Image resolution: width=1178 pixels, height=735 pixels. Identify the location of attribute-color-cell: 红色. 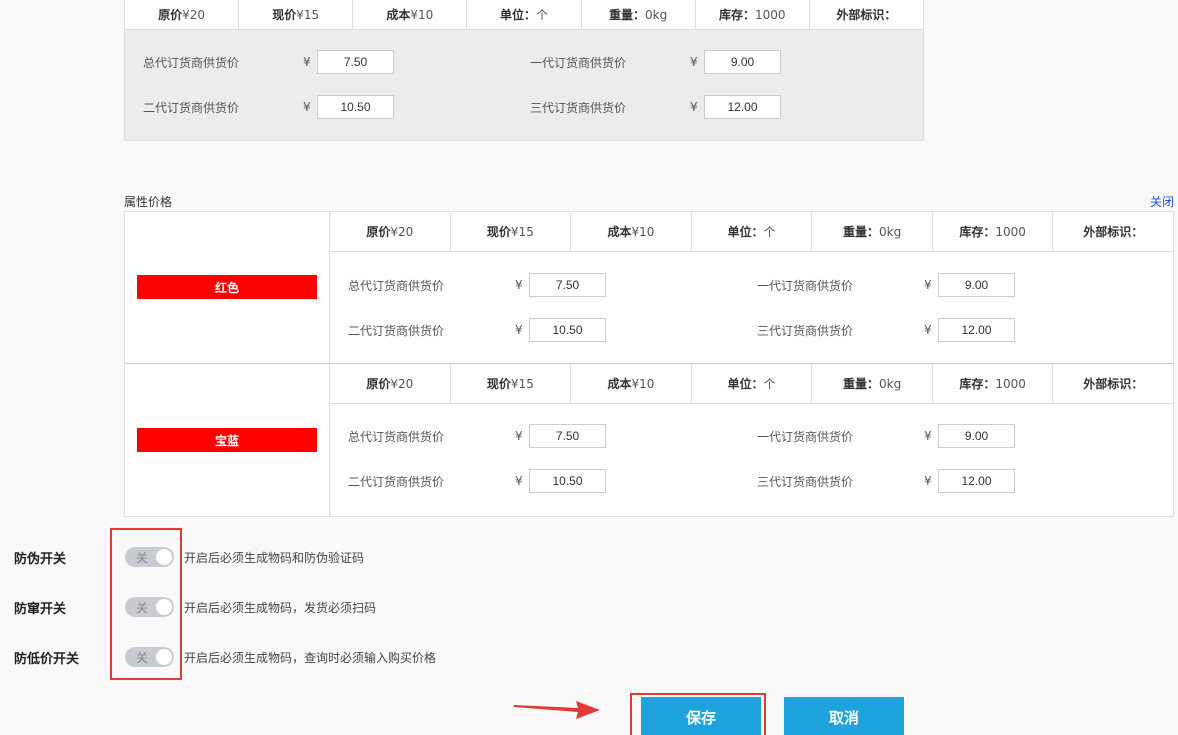
(227, 287).